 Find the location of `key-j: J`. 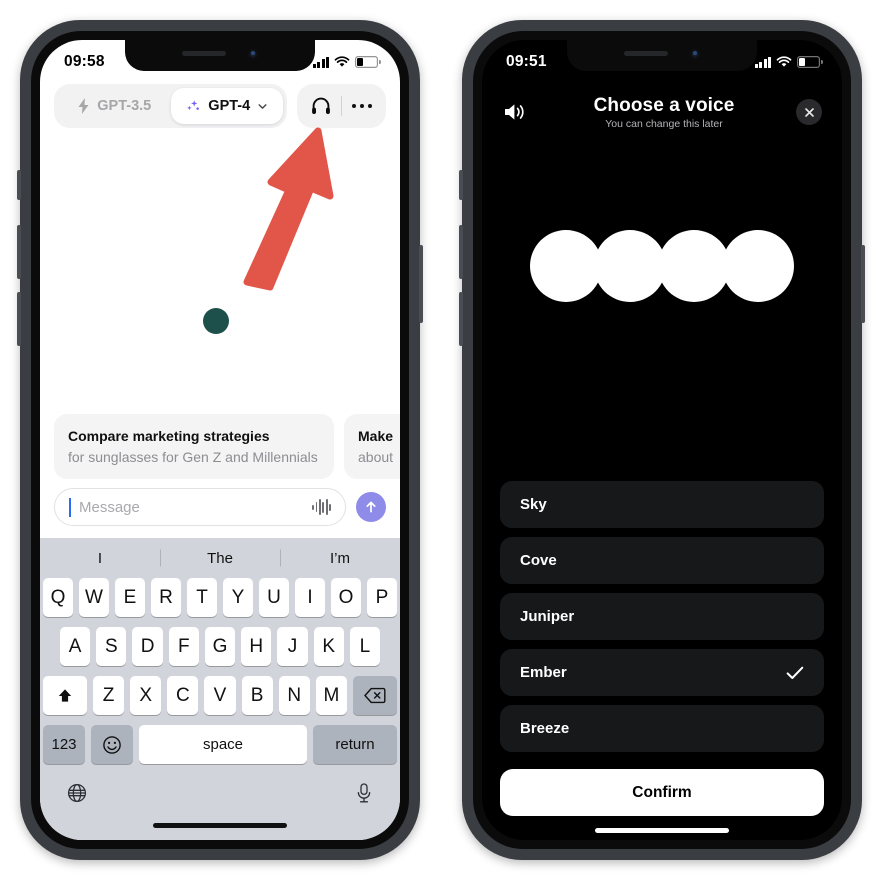

key-j: J is located at coordinates (292, 646).